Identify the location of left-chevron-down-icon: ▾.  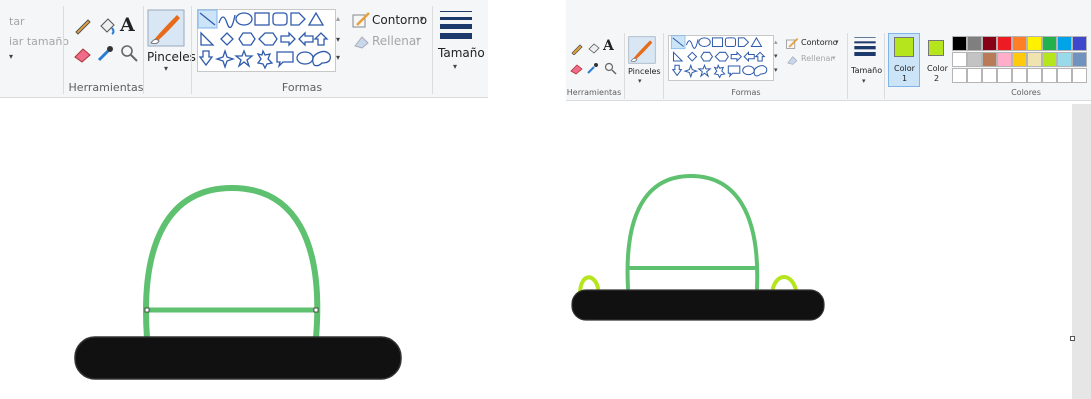
(11, 56).